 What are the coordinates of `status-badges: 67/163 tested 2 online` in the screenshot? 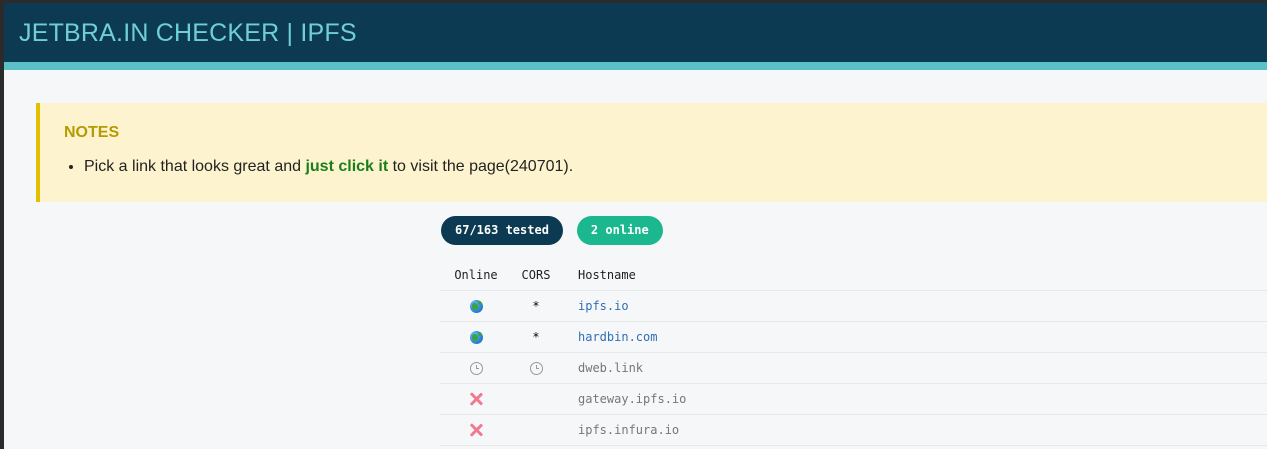 It's located at (552, 230).